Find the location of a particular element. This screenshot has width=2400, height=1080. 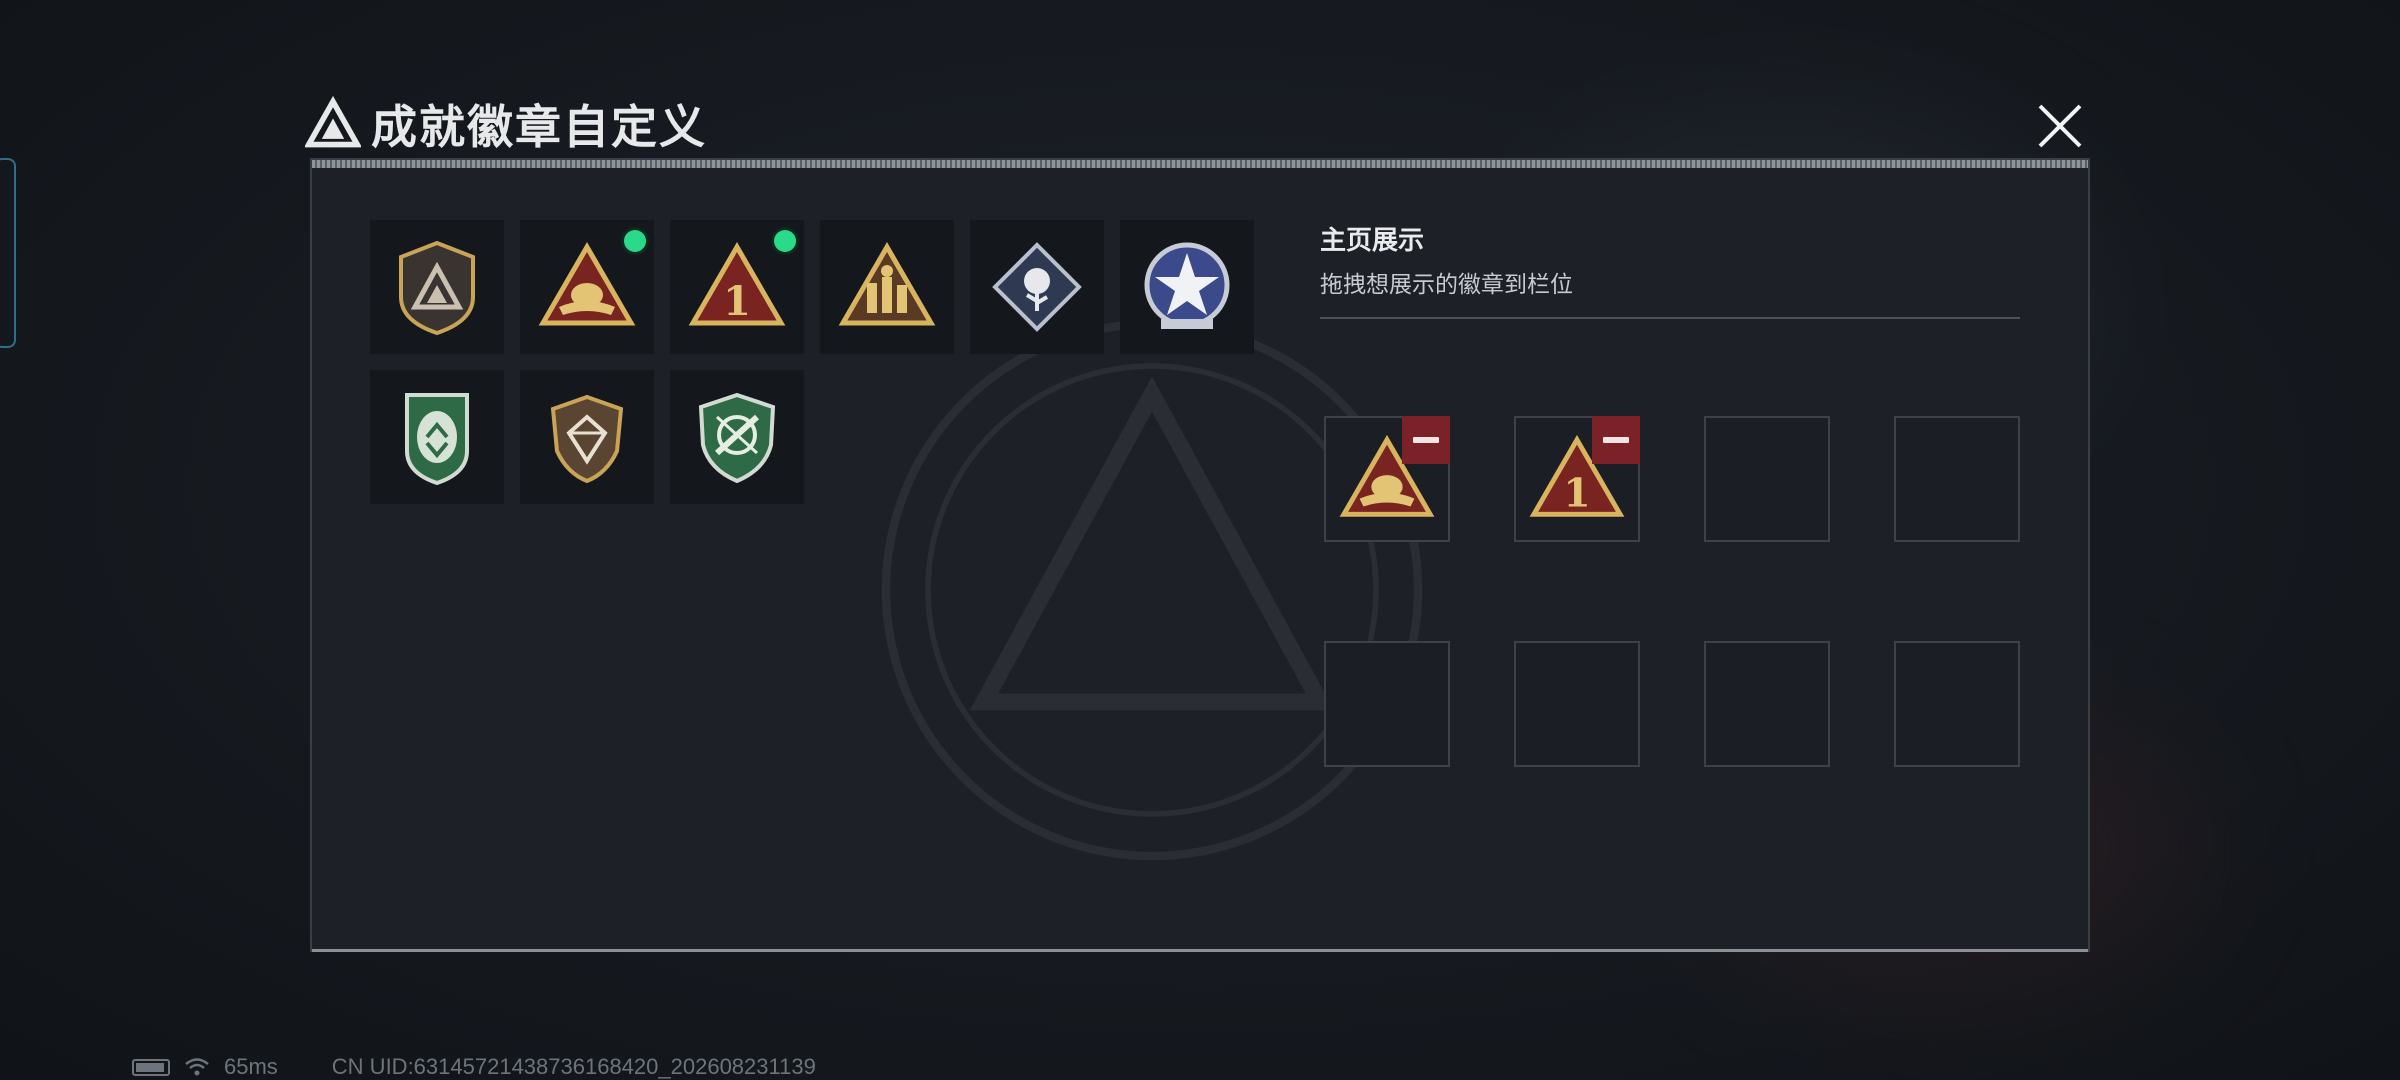

panel-top-border is located at coordinates (1200, 164).